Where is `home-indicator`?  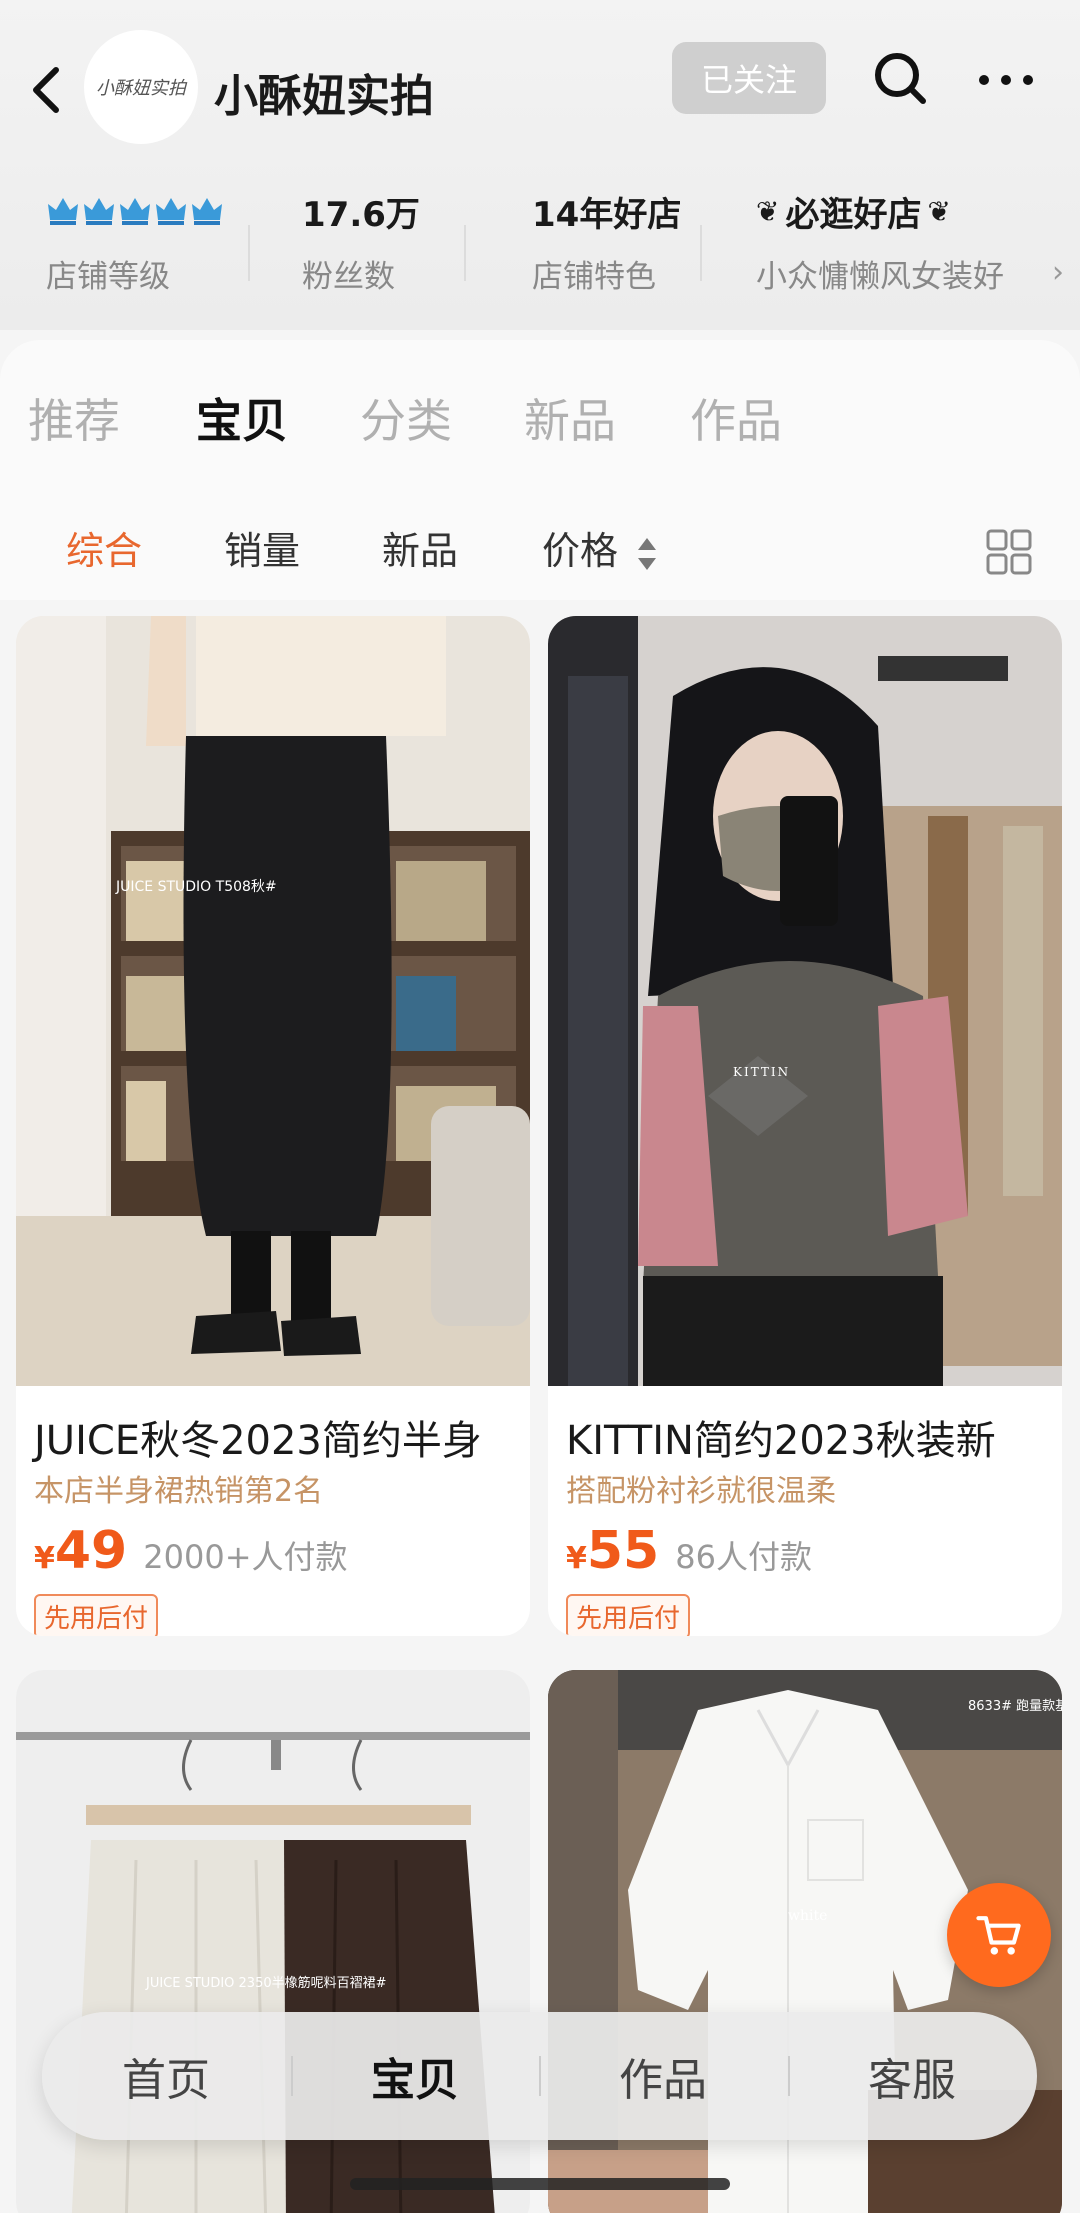 home-indicator is located at coordinates (540, 2184).